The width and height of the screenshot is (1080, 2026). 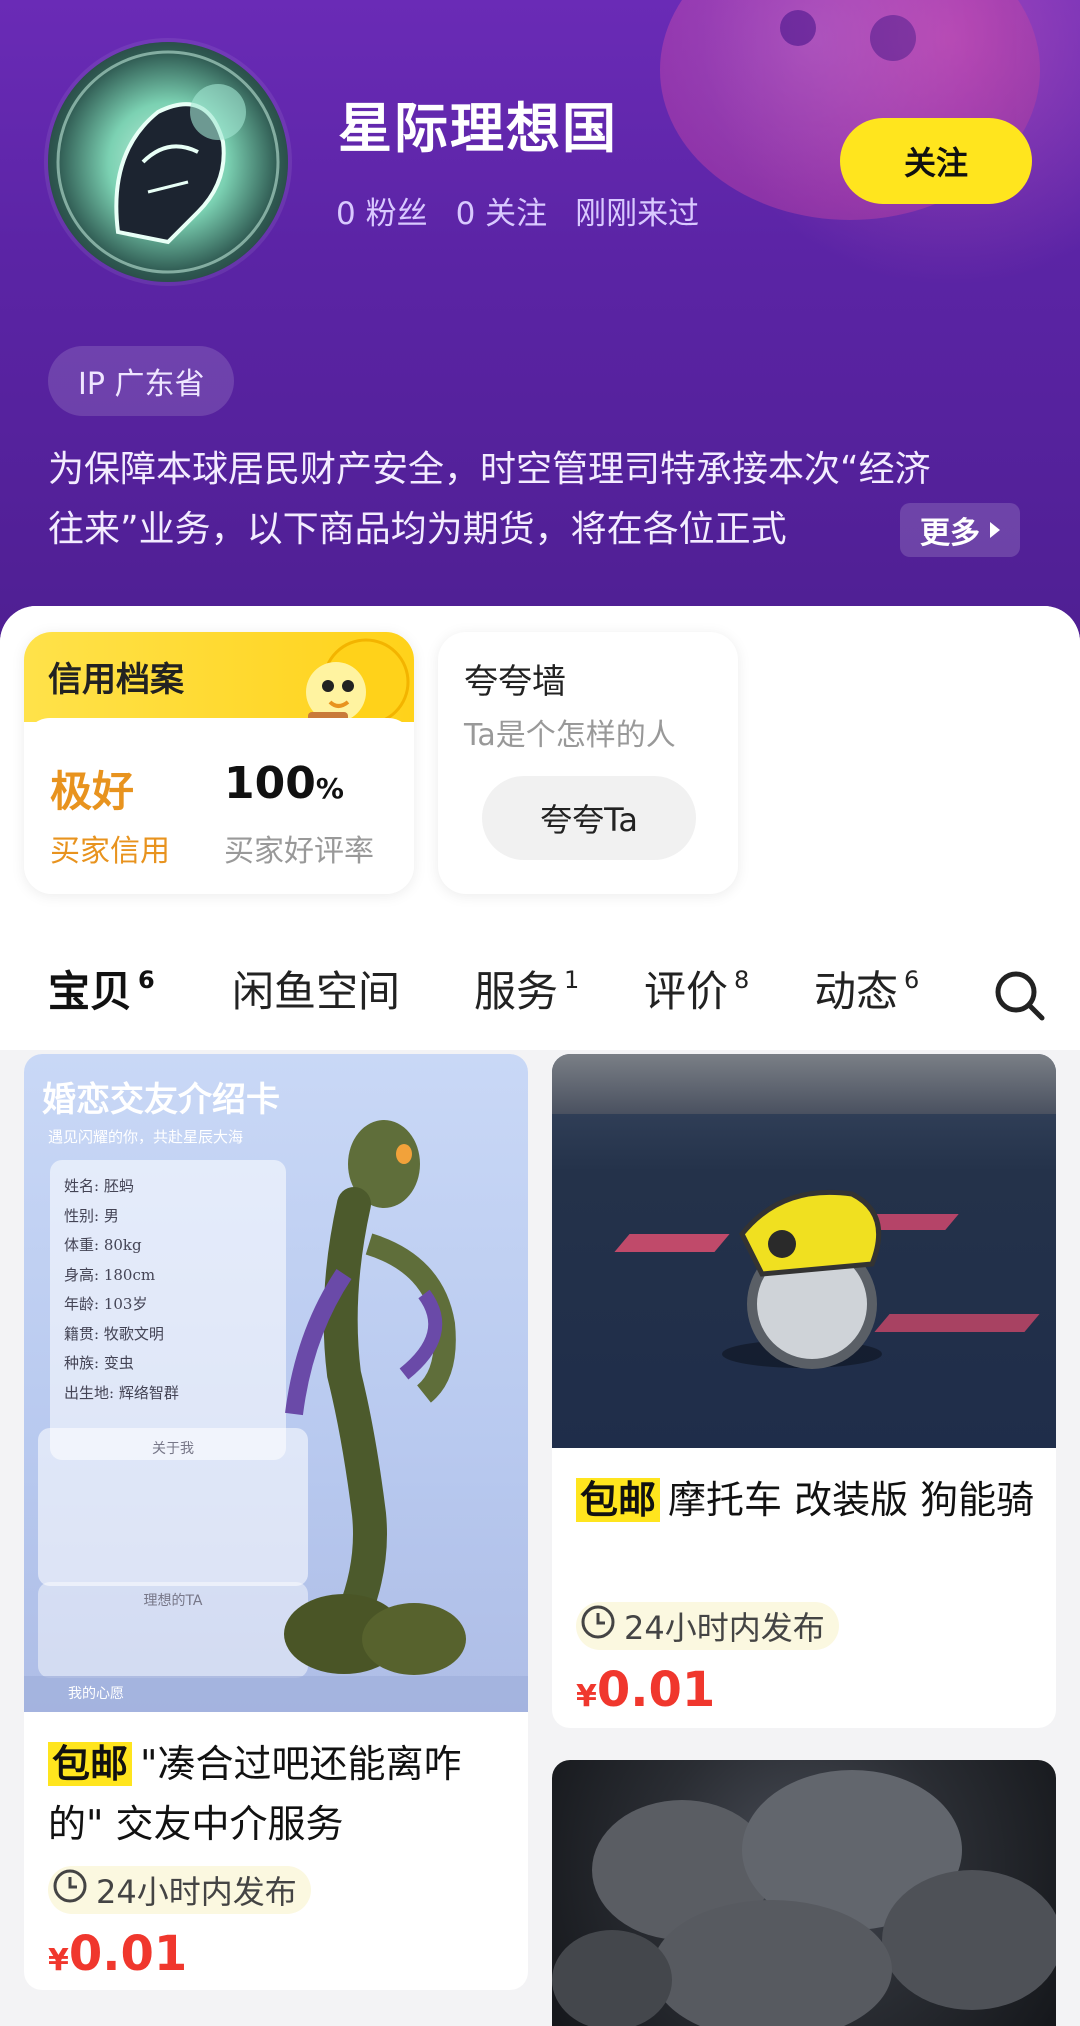 What do you see at coordinates (515, 682) in the screenshot?
I see `praise-wall-title: 夸夸墙` at bounding box center [515, 682].